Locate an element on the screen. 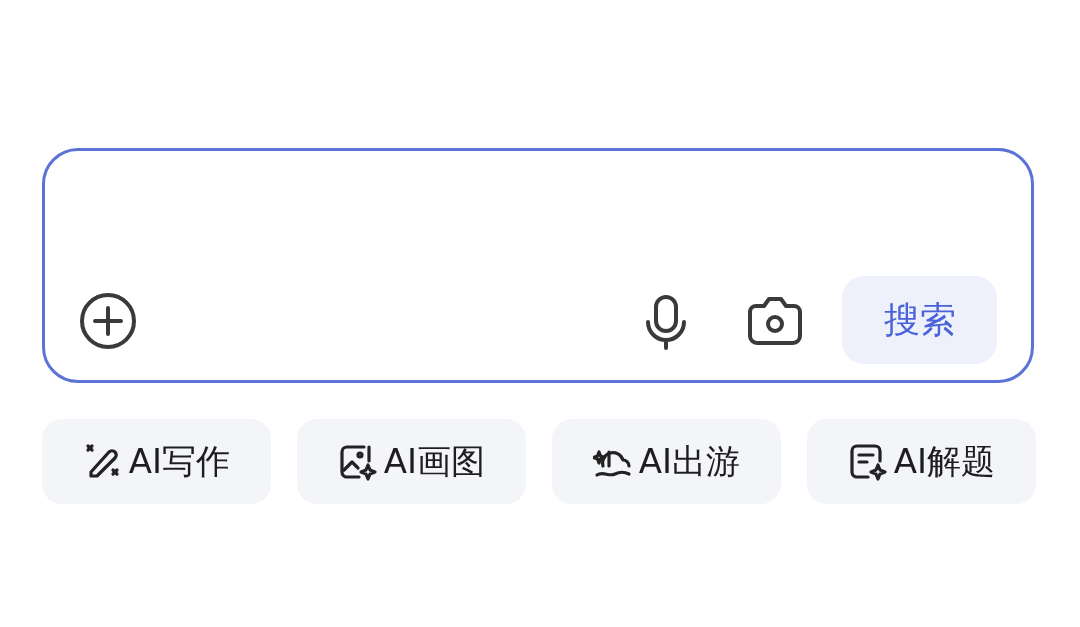 This screenshot has height=627, width=1080. shortcut-chip: AI出游 is located at coordinates (666, 461).